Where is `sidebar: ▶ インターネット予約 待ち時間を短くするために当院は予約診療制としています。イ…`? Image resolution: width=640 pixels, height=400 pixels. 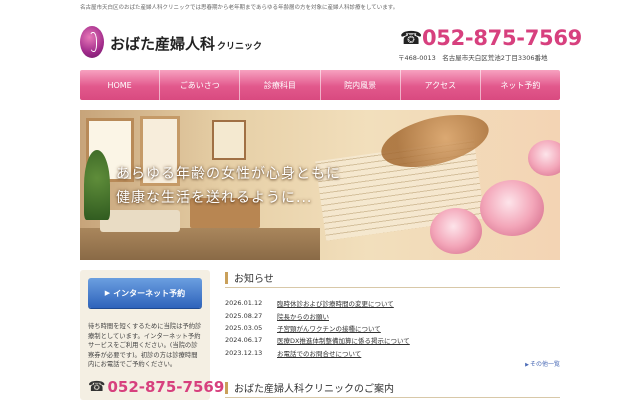 sidebar: ▶ インターネット予約 待ち時間を短くするために当院は予約診療制としています。イ… is located at coordinates (152, 335).